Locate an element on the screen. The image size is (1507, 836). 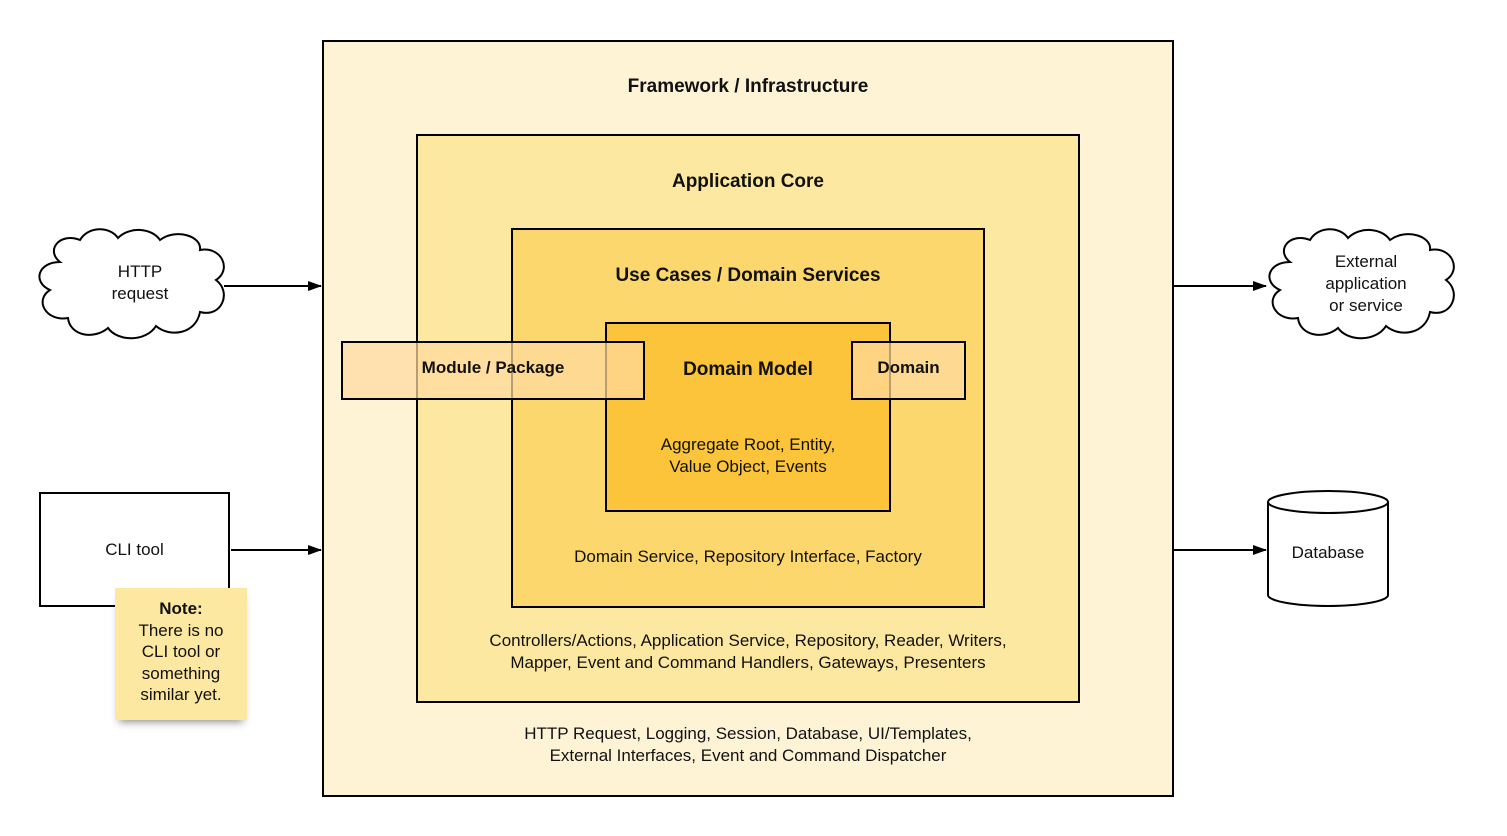
http-request-label: HTTP request is located at coordinates (140, 282).